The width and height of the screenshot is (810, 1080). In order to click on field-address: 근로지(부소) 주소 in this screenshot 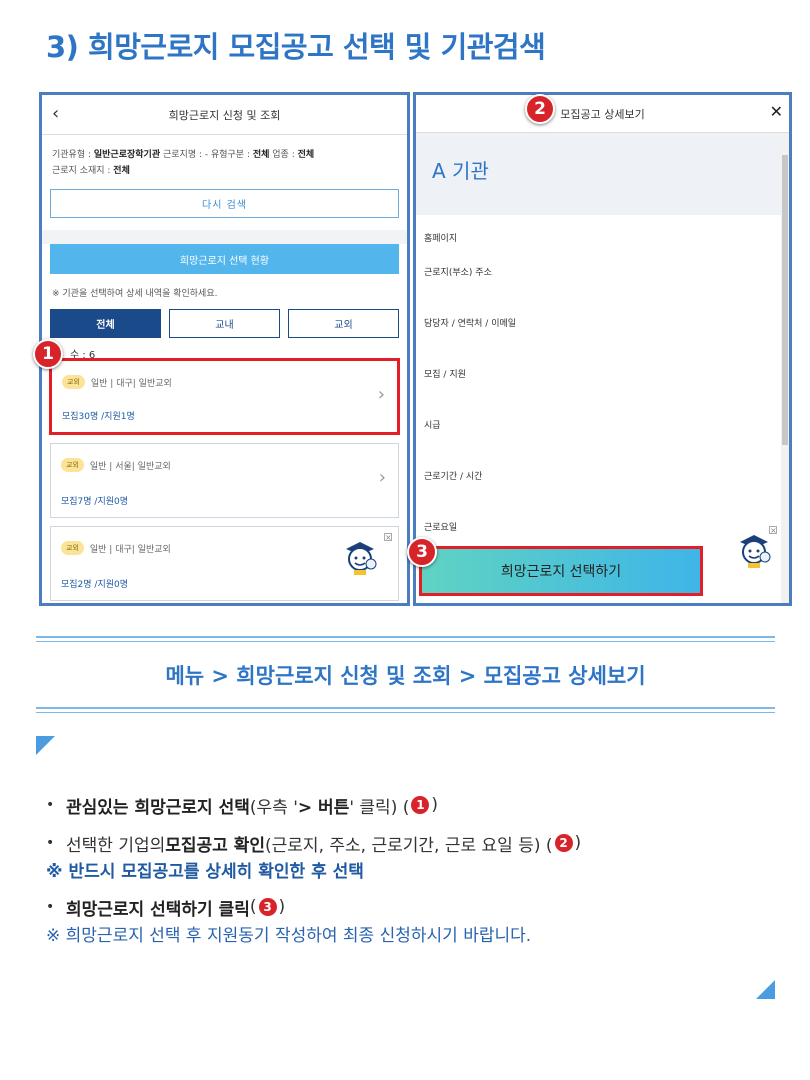, I will do `click(458, 273)`.